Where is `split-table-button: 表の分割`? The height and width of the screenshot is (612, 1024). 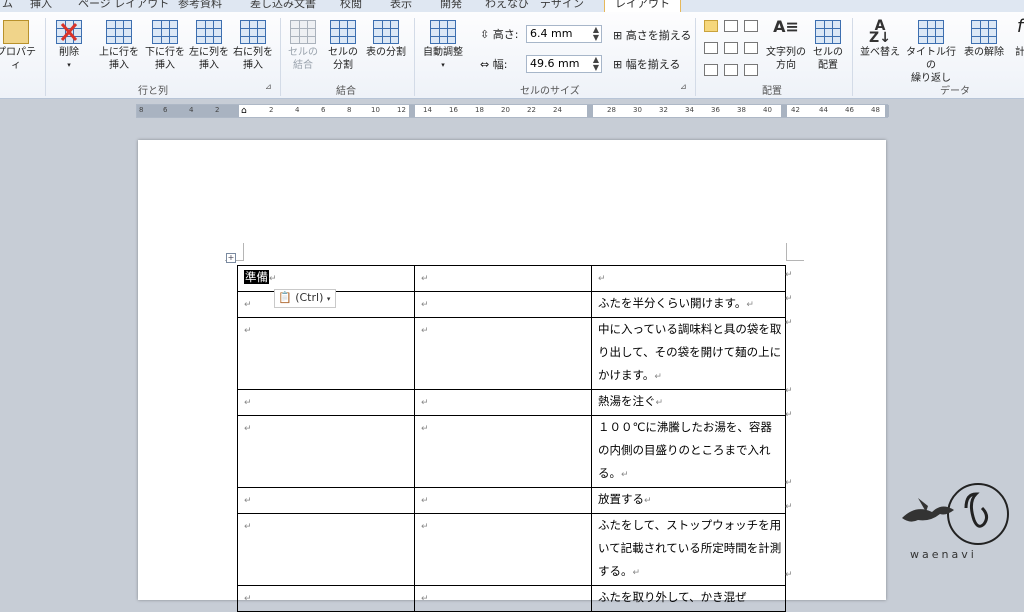 split-table-button: 表の分割 is located at coordinates (386, 39).